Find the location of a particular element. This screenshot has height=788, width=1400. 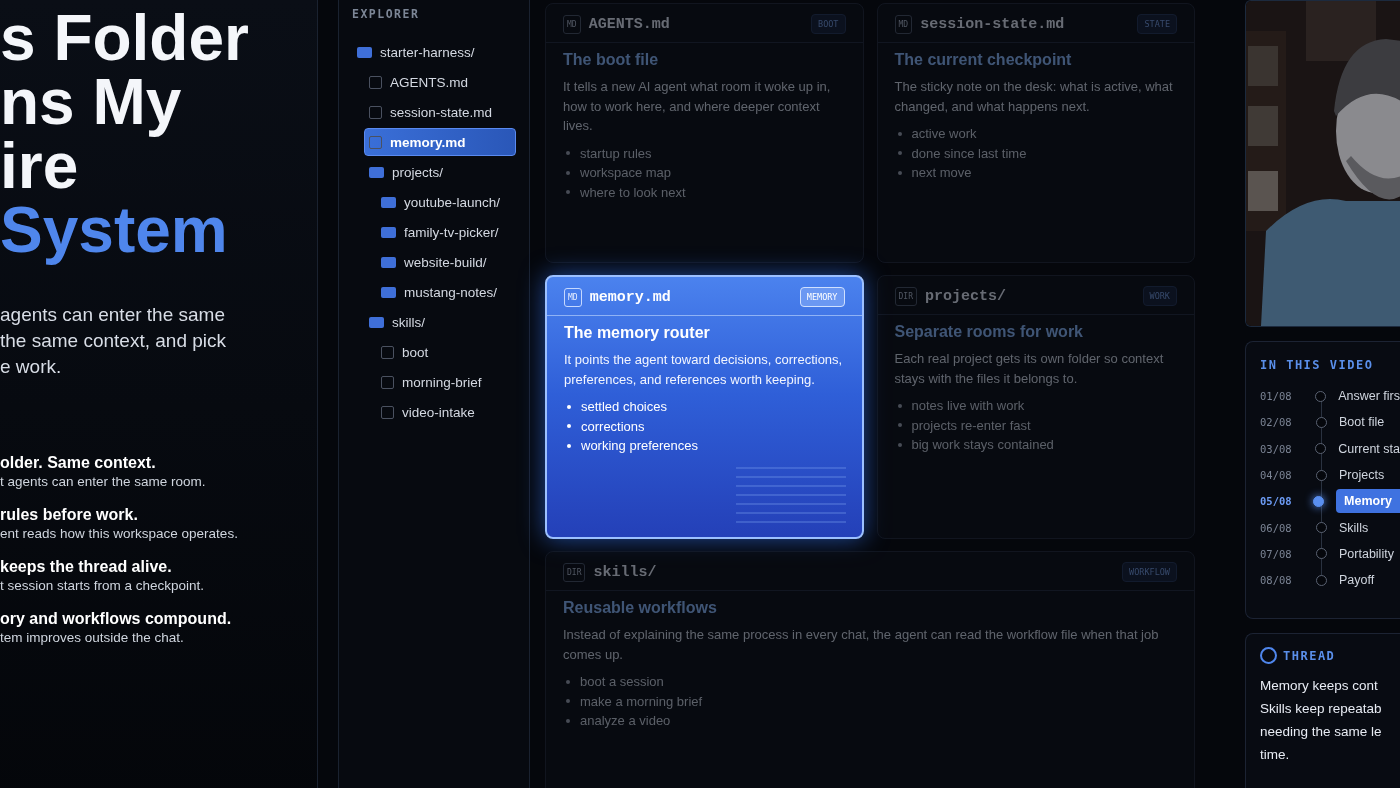

bullet-item: workspace map is located at coordinates (626, 173).